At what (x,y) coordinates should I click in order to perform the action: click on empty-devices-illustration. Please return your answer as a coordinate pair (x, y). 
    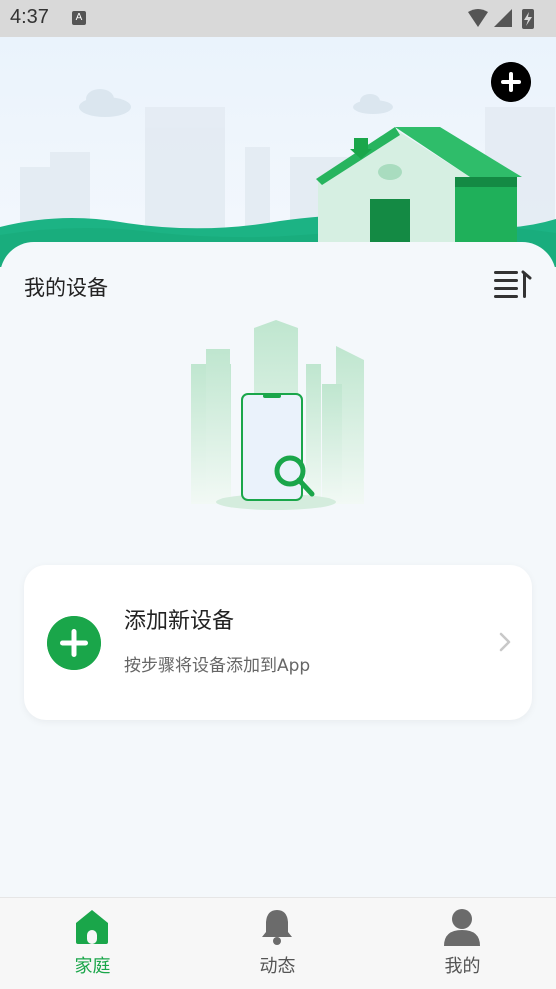
    Looking at the image, I should click on (277, 415).